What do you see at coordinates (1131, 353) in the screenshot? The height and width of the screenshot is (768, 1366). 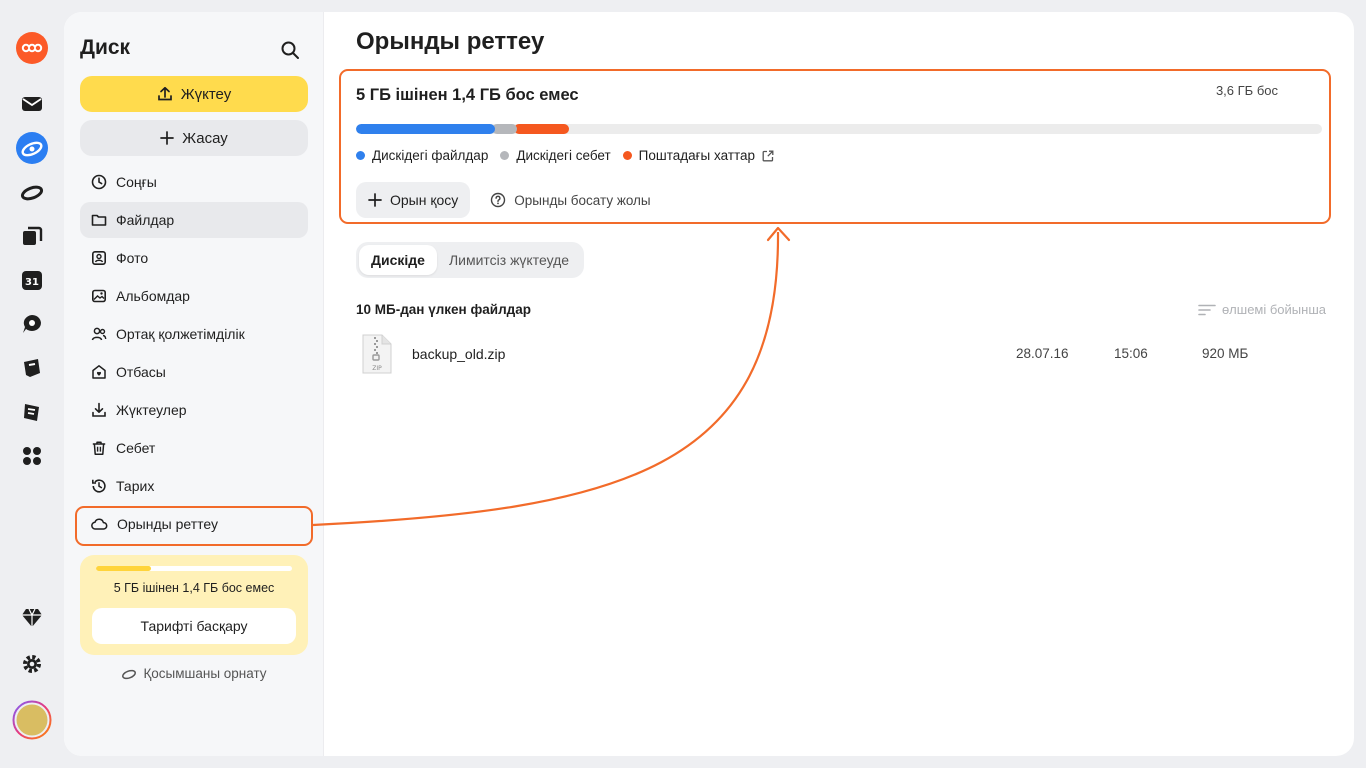 I see `file-time: 15:06` at bounding box center [1131, 353].